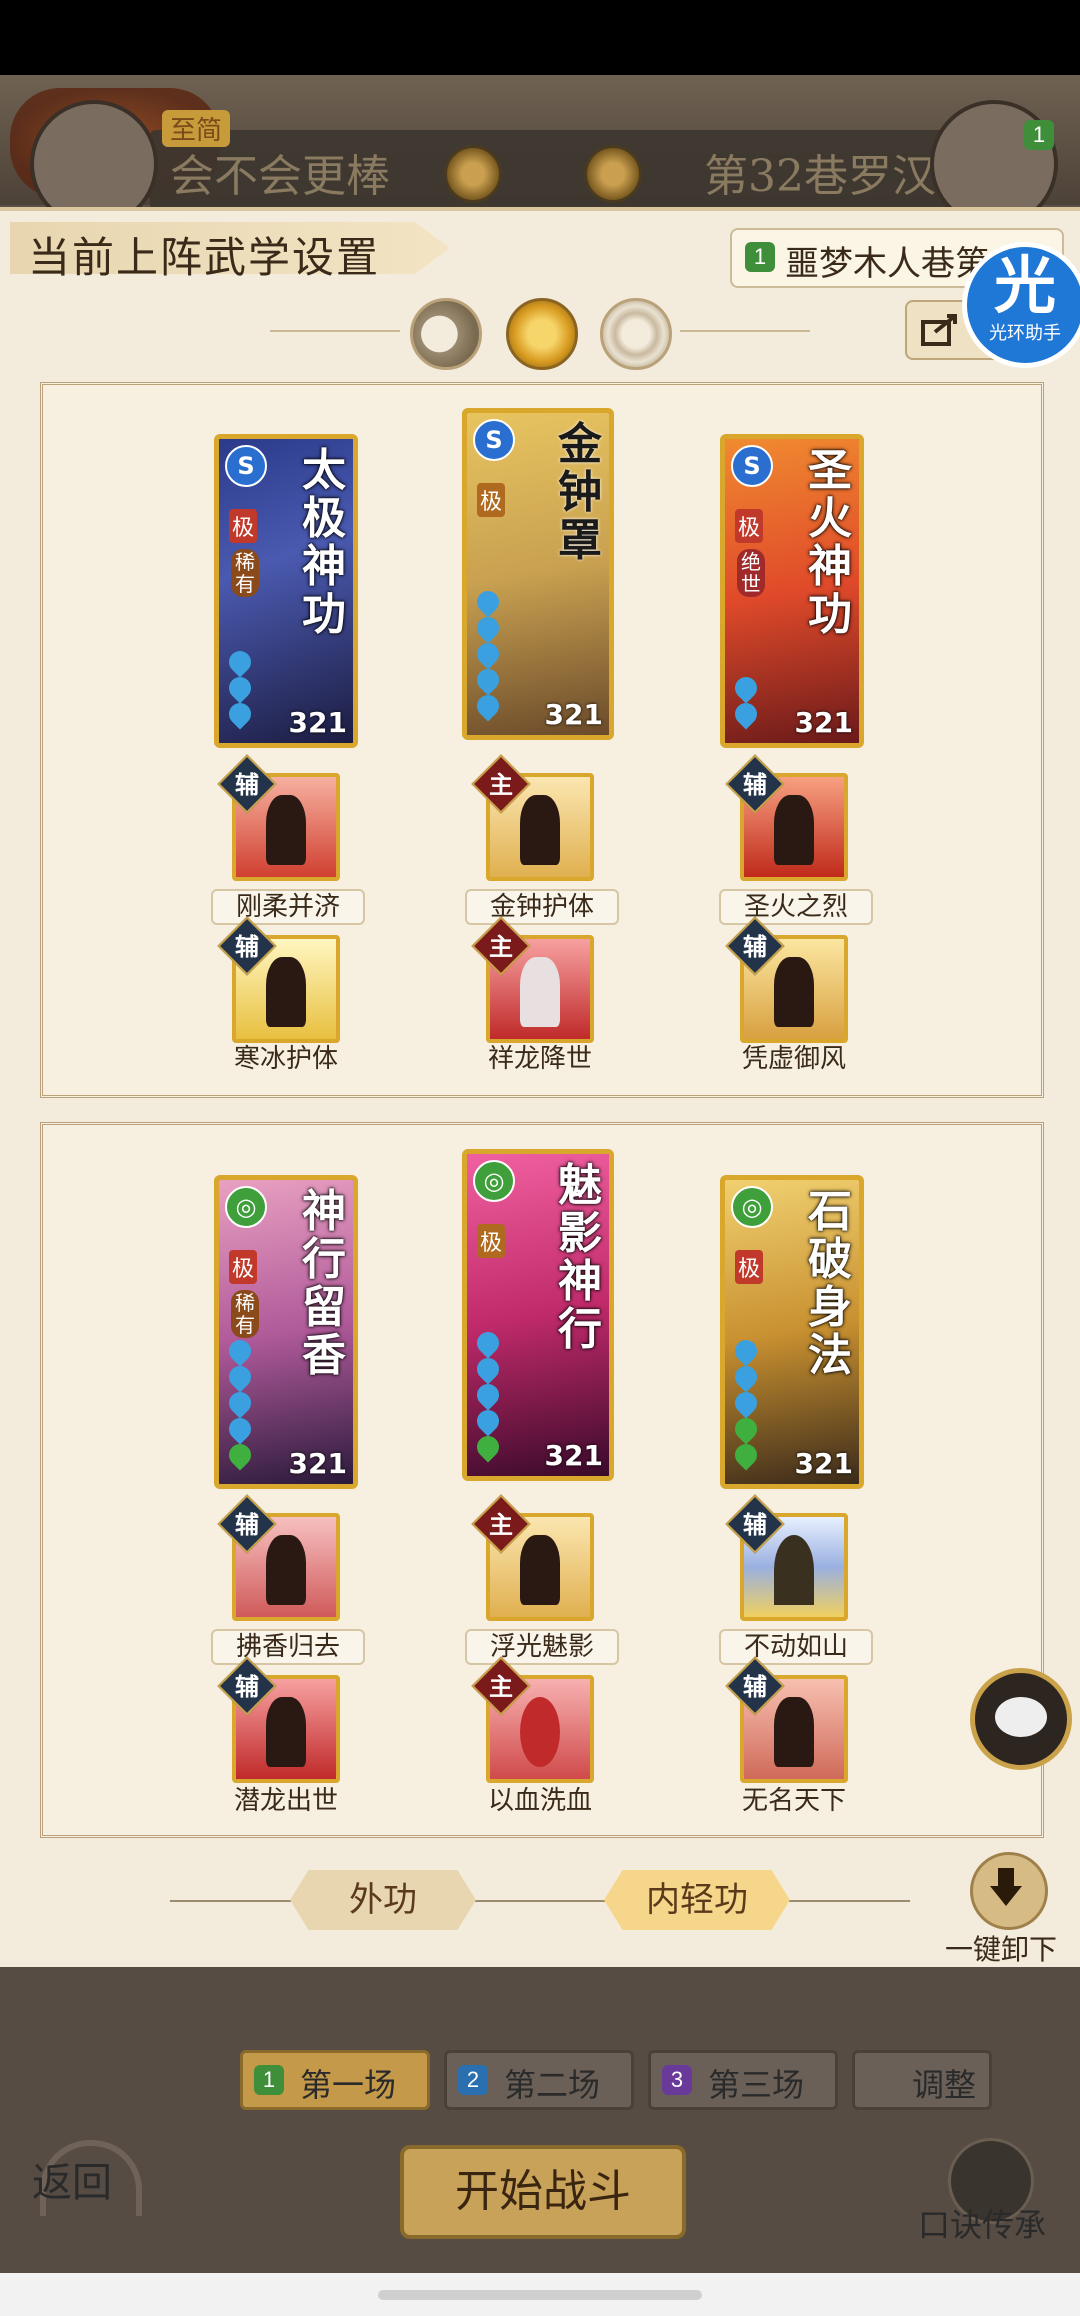  Describe the element at coordinates (473, 2080) in the screenshot. I see `match-2-number: 2` at that location.